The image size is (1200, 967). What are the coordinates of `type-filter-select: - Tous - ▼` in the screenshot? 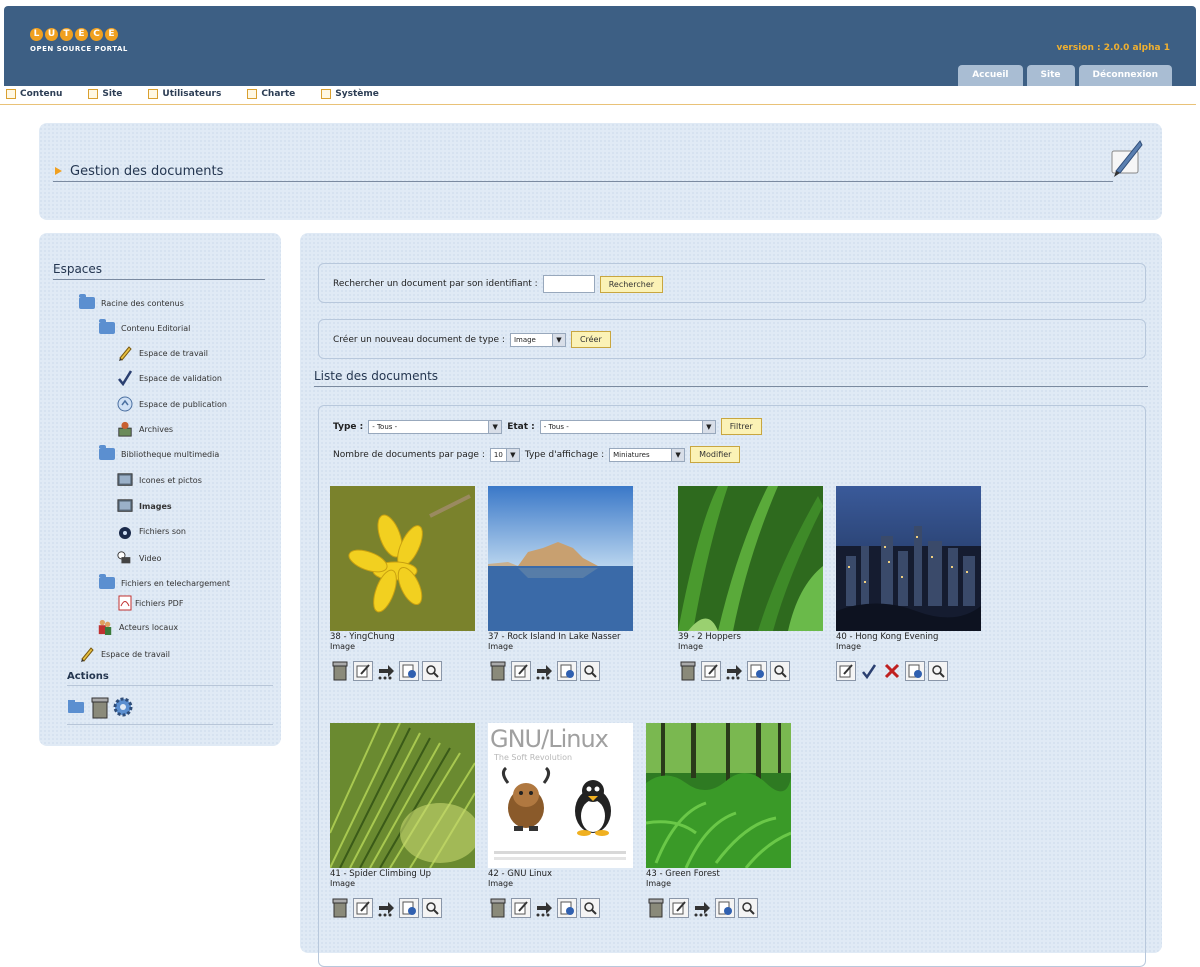 It's located at (435, 426).